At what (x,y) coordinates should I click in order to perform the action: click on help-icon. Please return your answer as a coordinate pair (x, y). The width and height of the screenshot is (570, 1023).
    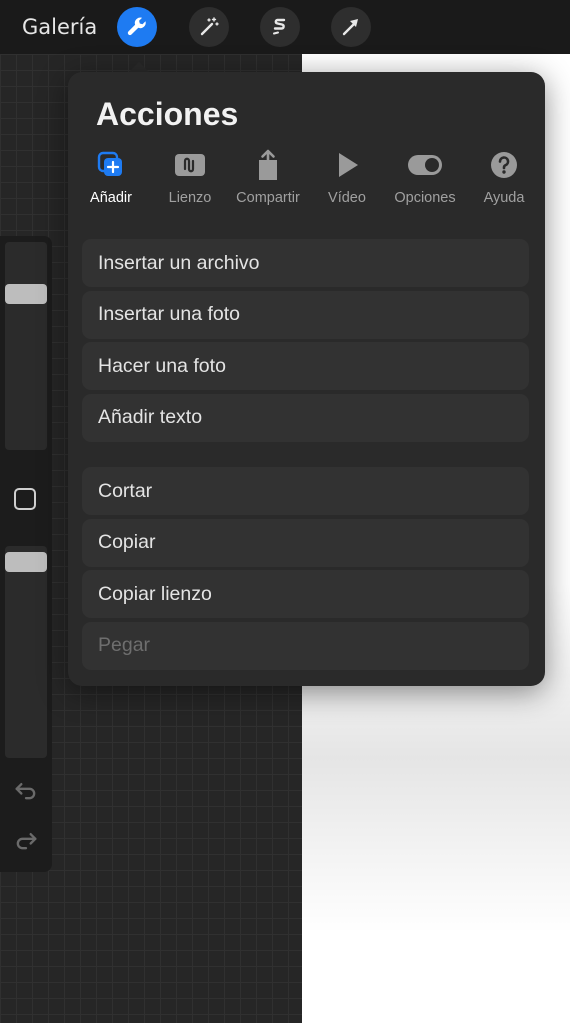
    Looking at the image, I should click on (504, 165).